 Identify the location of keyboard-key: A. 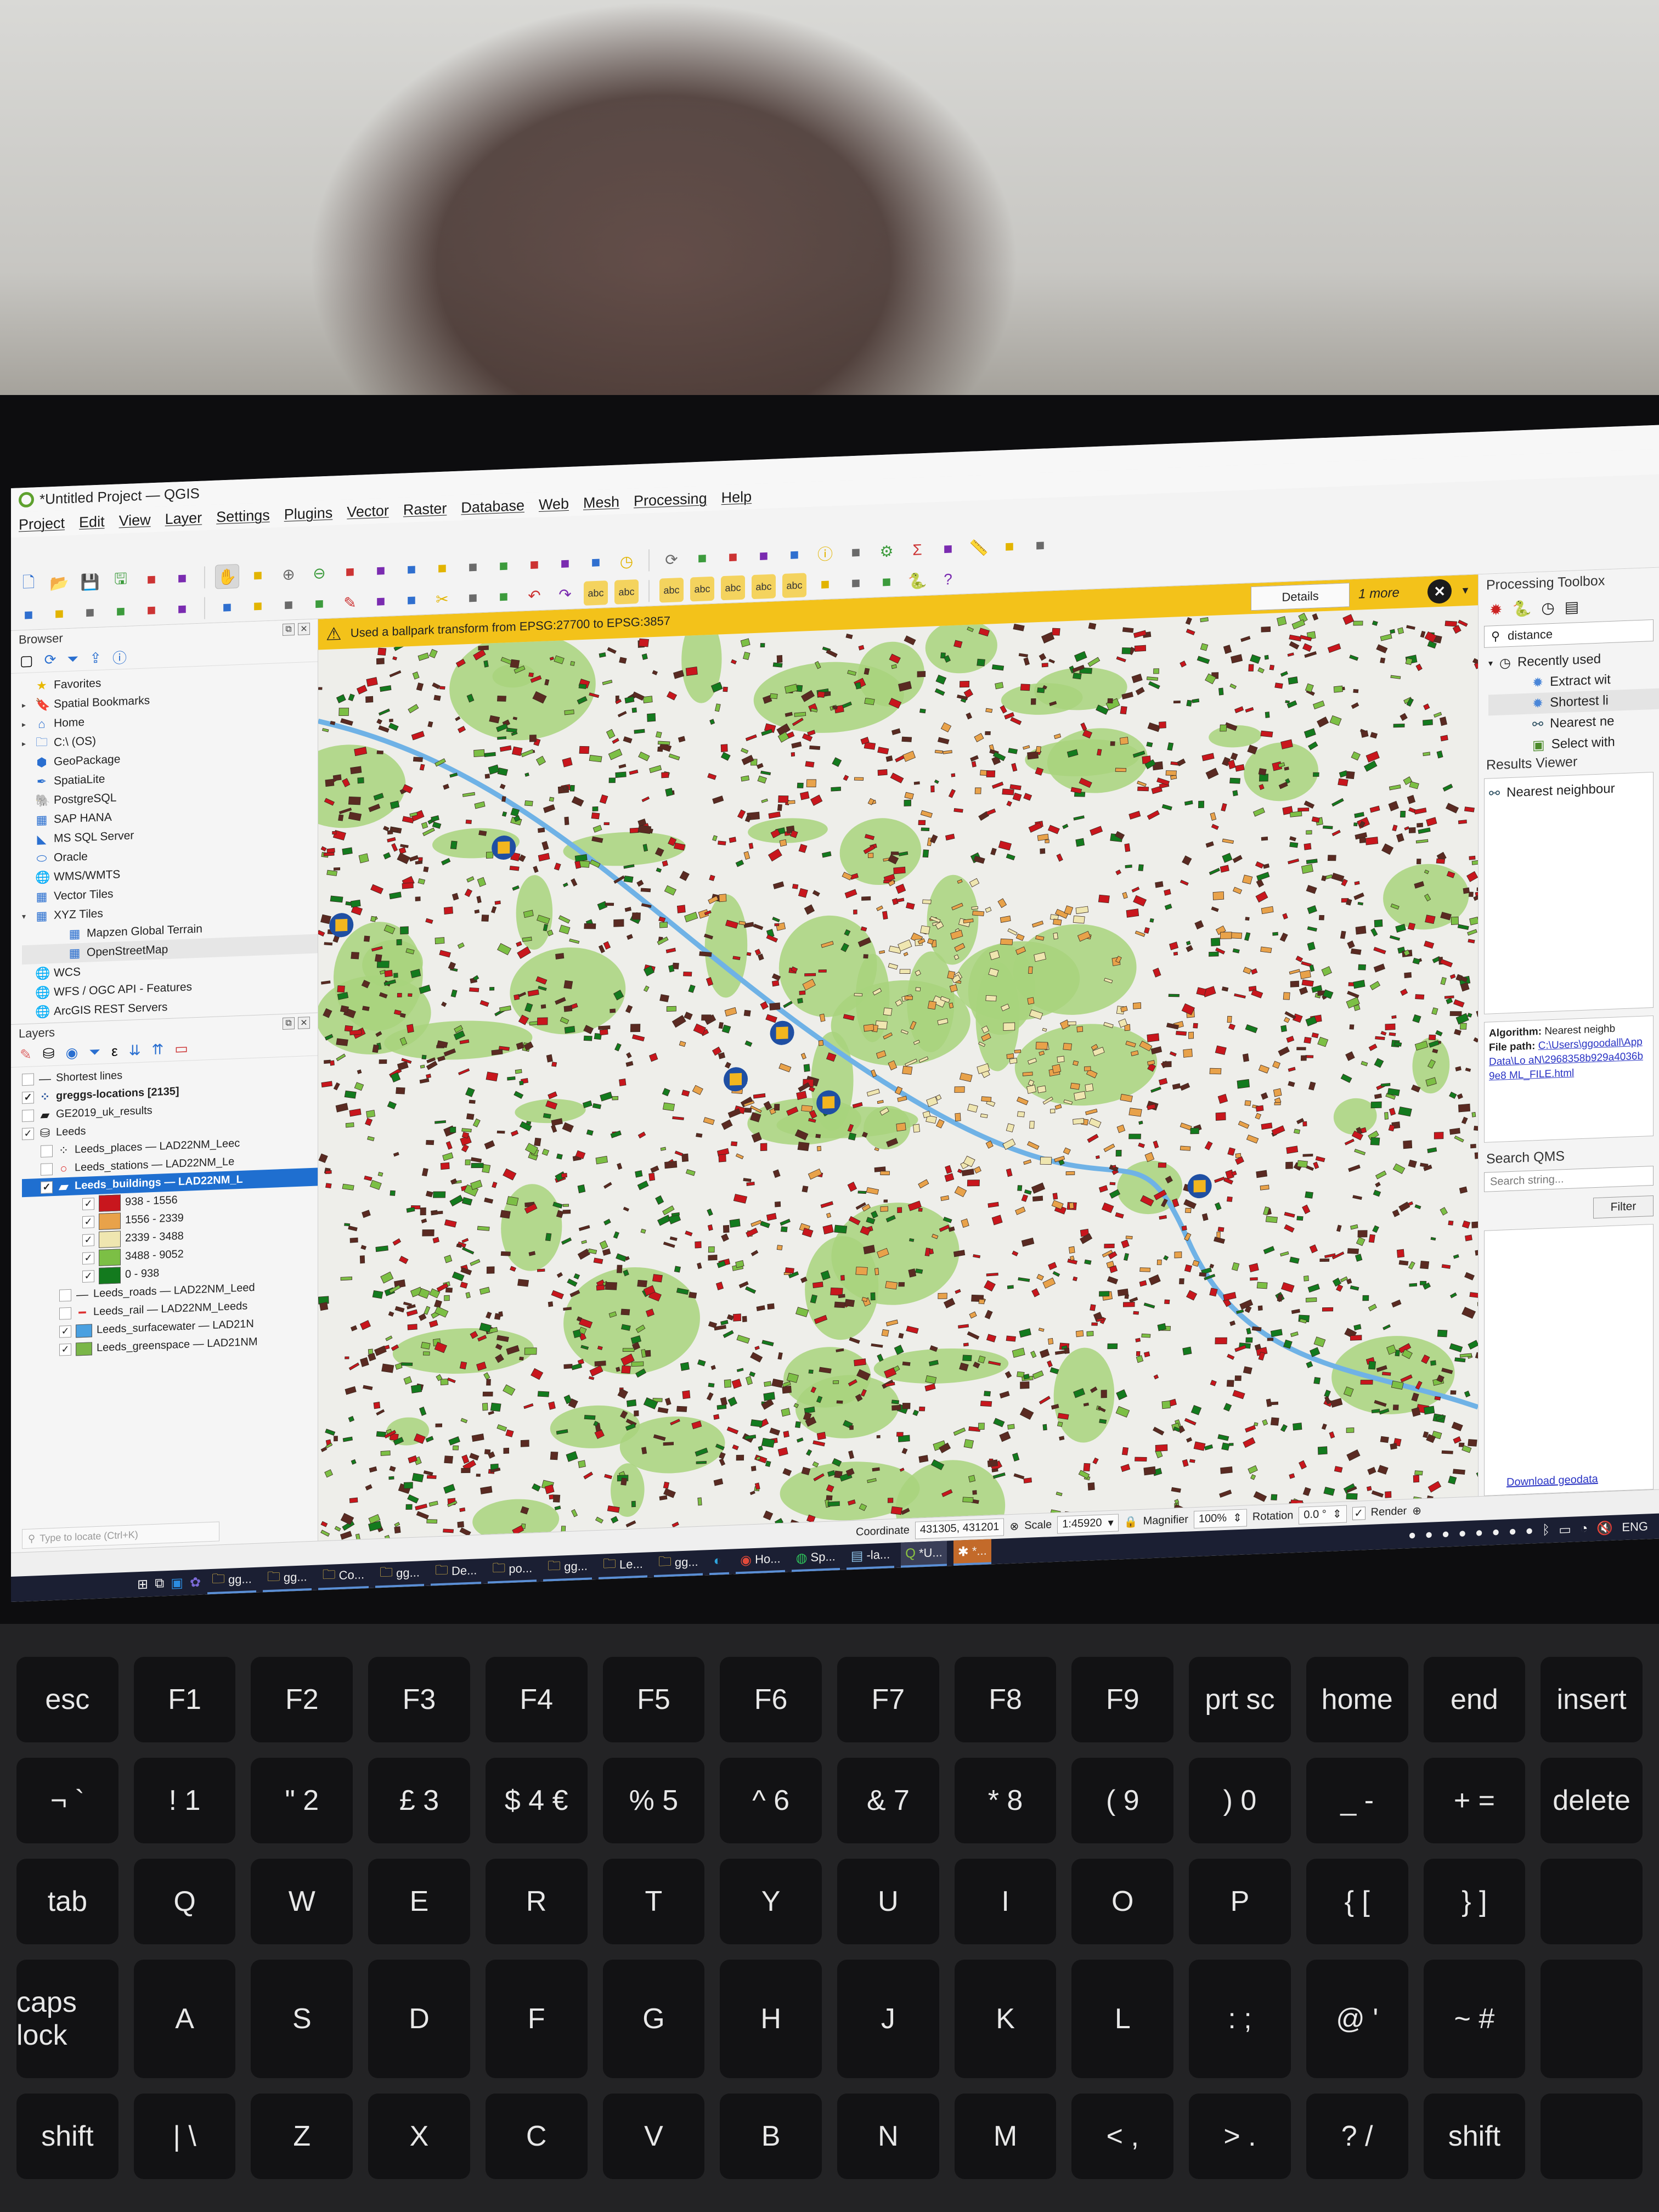
(185, 2019).